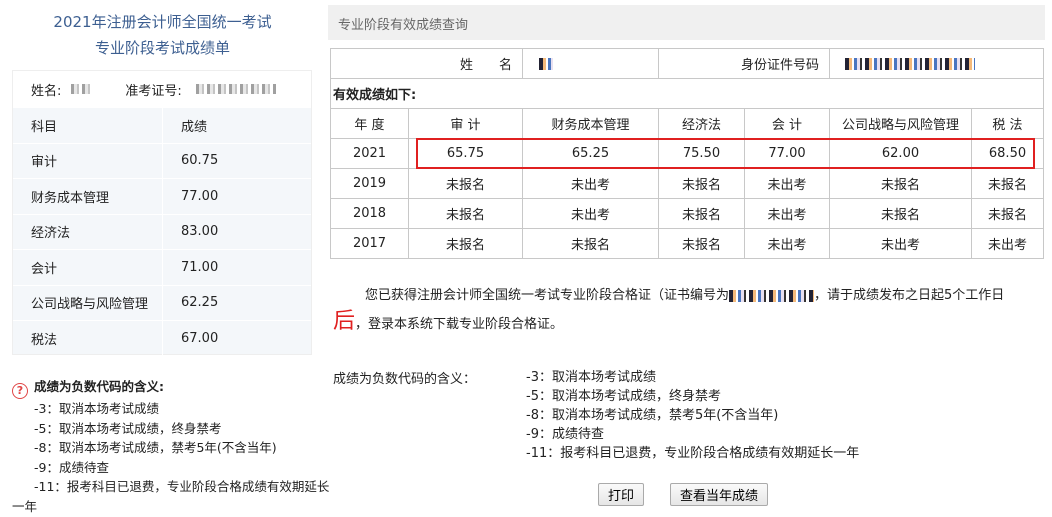  Describe the element at coordinates (405, 379) in the screenshot. I see `negative-code-title: 成绩为负数代码的含义：` at that location.